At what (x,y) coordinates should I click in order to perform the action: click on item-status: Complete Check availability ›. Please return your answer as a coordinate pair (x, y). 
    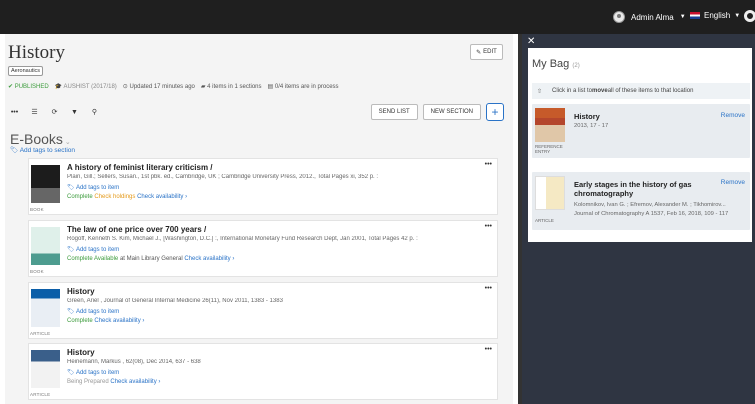
    Looking at the image, I should click on (106, 321).